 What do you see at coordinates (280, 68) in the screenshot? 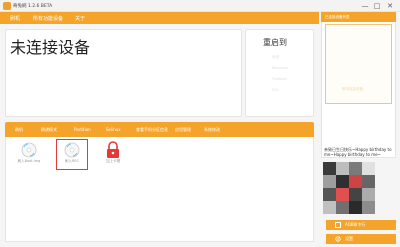
I see `reboot-option-recovery: Recovery` at bounding box center [280, 68].